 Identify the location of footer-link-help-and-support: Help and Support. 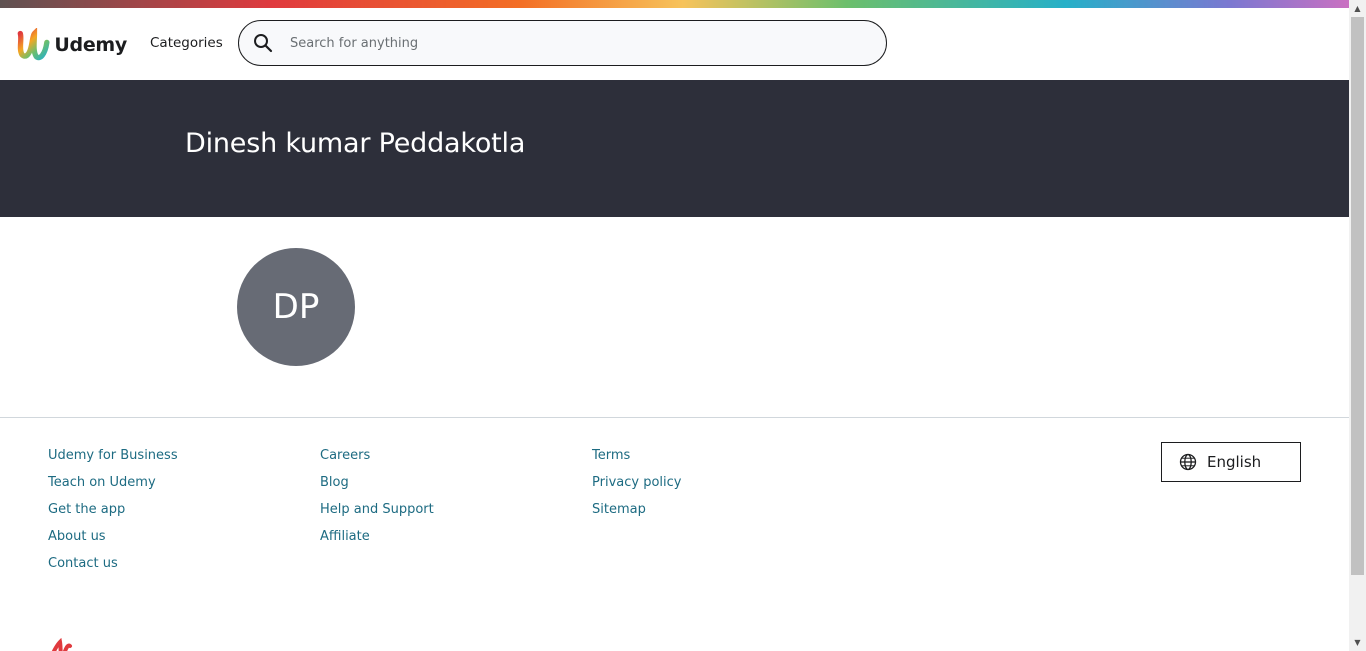
(377, 512).